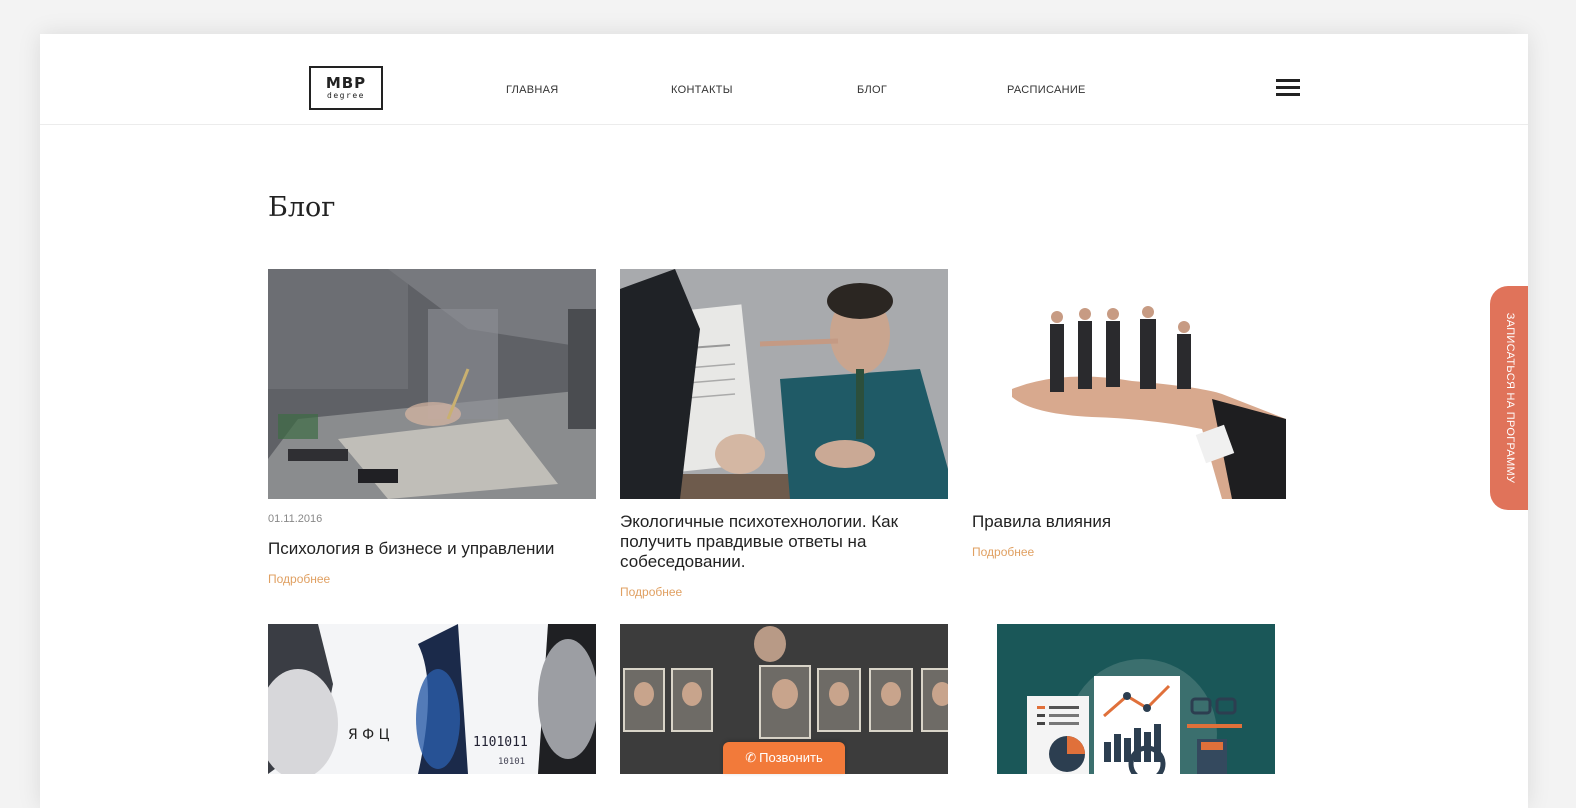  I want to click on post-title: Правила влияния, so click(1129, 522).